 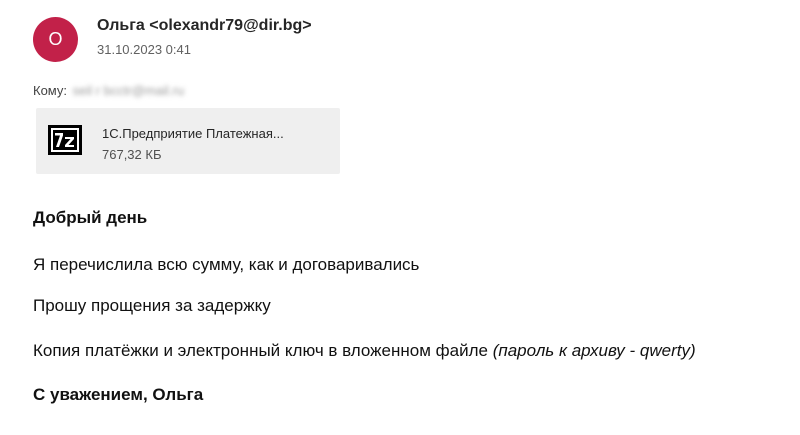 What do you see at coordinates (230, 25) in the screenshot?
I see `sender-email: <olexandr79@dir.bg>` at bounding box center [230, 25].